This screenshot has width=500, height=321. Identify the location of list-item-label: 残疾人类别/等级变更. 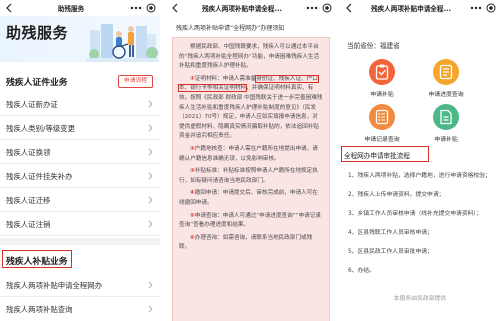
(41, 128).